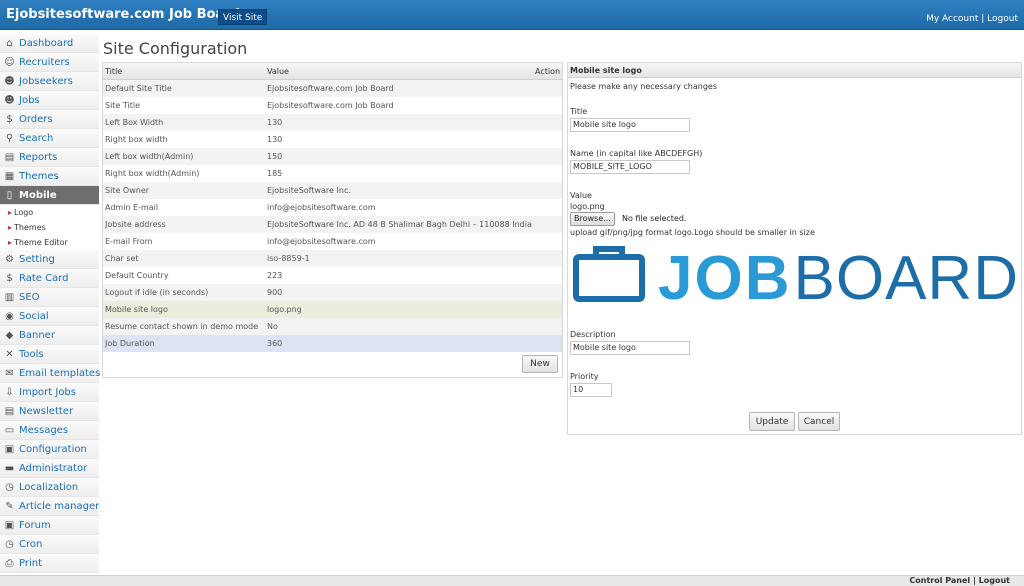  Describe the element at coordinates (332, 309) in the screenshot. I see `table-row: Mobile site logologo.png▶` at that location.